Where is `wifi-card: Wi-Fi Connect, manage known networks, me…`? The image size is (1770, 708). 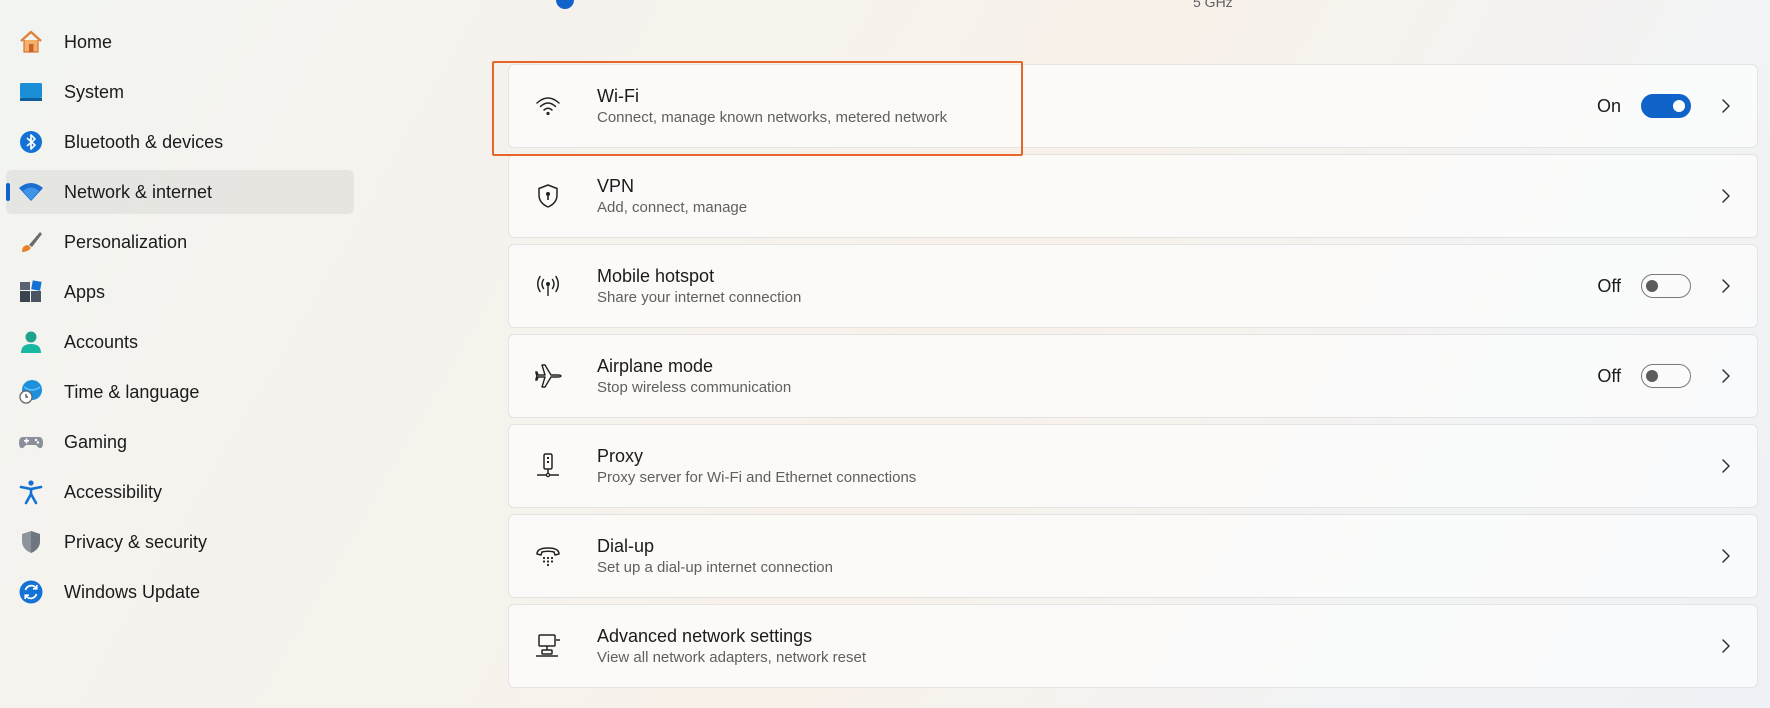 wifi-card: Wi-Fi Connect, manage known networks, me… is located at coordinates (1133, 106).